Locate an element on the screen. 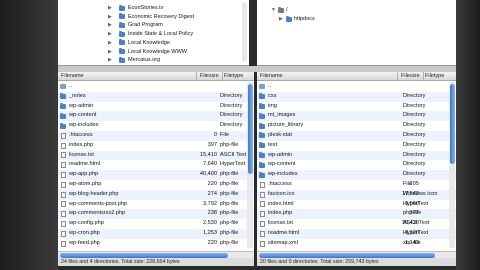 This screenshot has height=270, width=480. file-row: wp-commentsrss2.php 238 php-file is located at coordinates (156, 214).